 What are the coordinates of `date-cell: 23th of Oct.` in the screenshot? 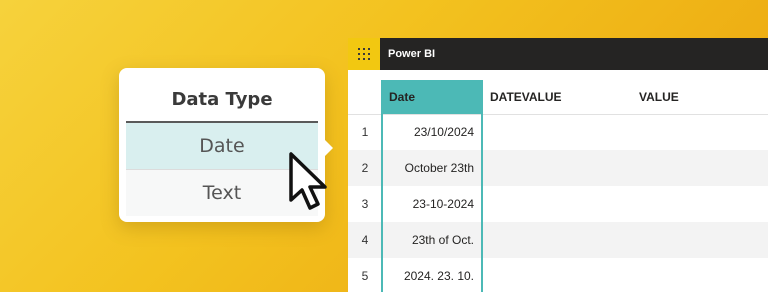 It's located at (432, 240).